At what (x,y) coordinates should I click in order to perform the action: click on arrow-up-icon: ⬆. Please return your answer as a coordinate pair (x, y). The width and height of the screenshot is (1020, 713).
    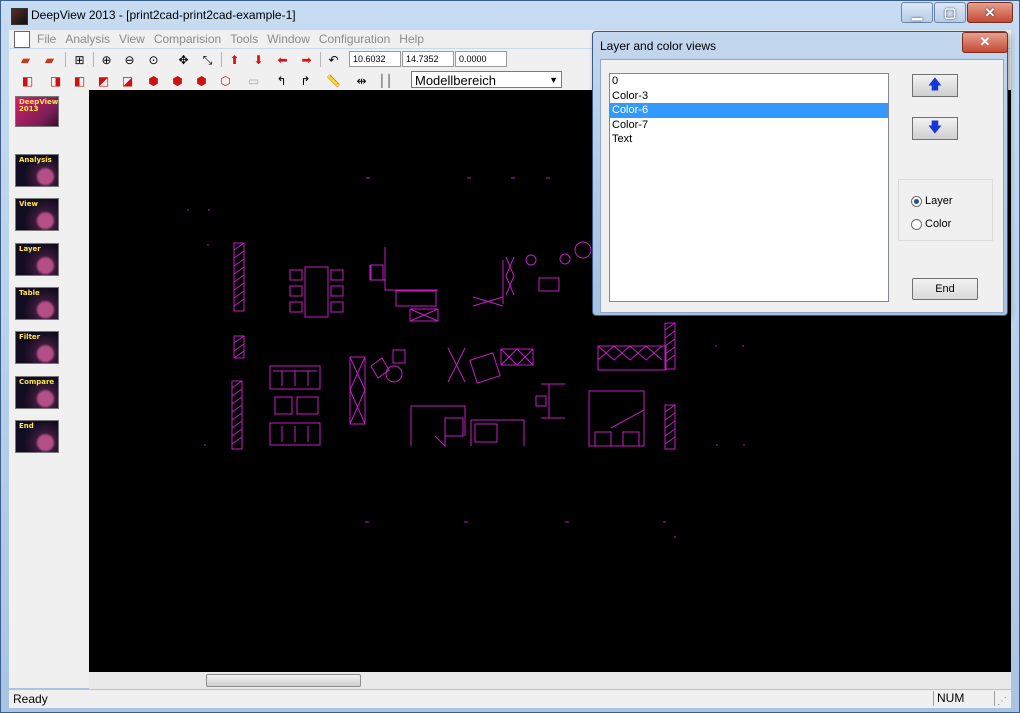
    Looking at the image, I should click on (234, 59).